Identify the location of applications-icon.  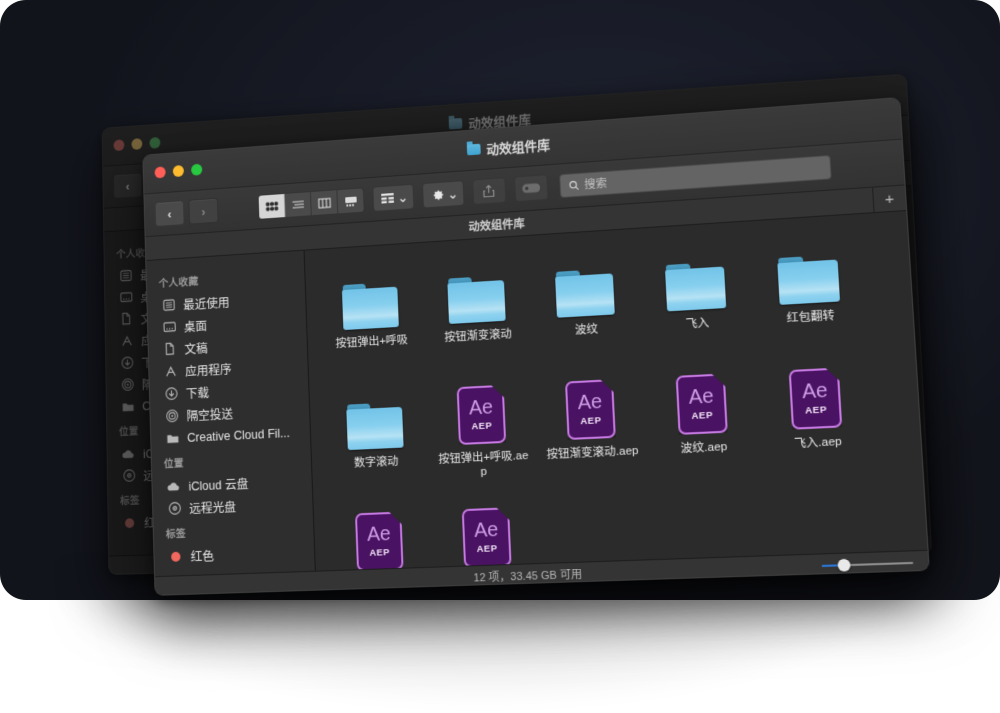
(170, 371).